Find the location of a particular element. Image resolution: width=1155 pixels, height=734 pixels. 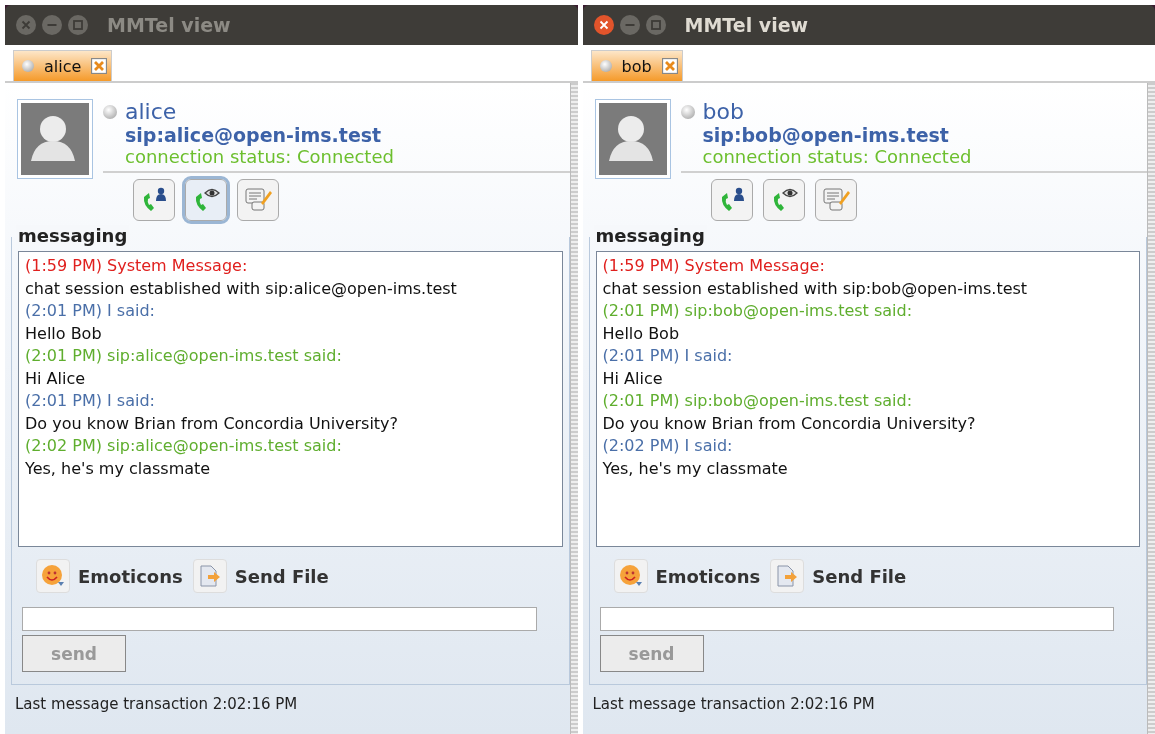

contact-uri: sip:alice@open-ims.test is located at coordinates (253, 135).